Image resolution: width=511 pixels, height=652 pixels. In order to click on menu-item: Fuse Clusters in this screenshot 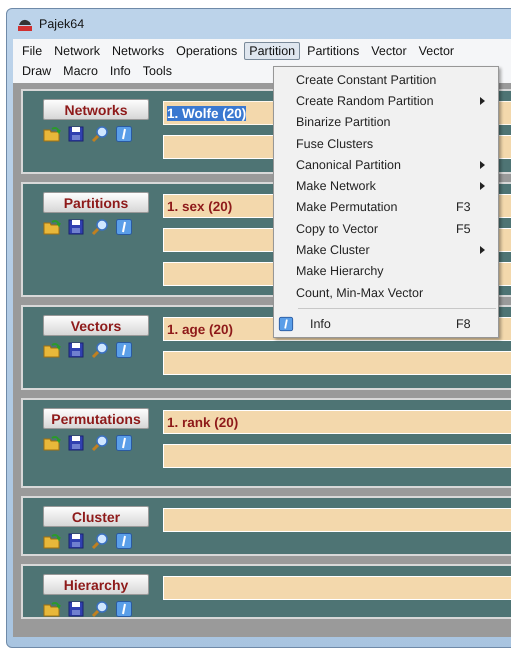, I will do `click(386, 143)`.